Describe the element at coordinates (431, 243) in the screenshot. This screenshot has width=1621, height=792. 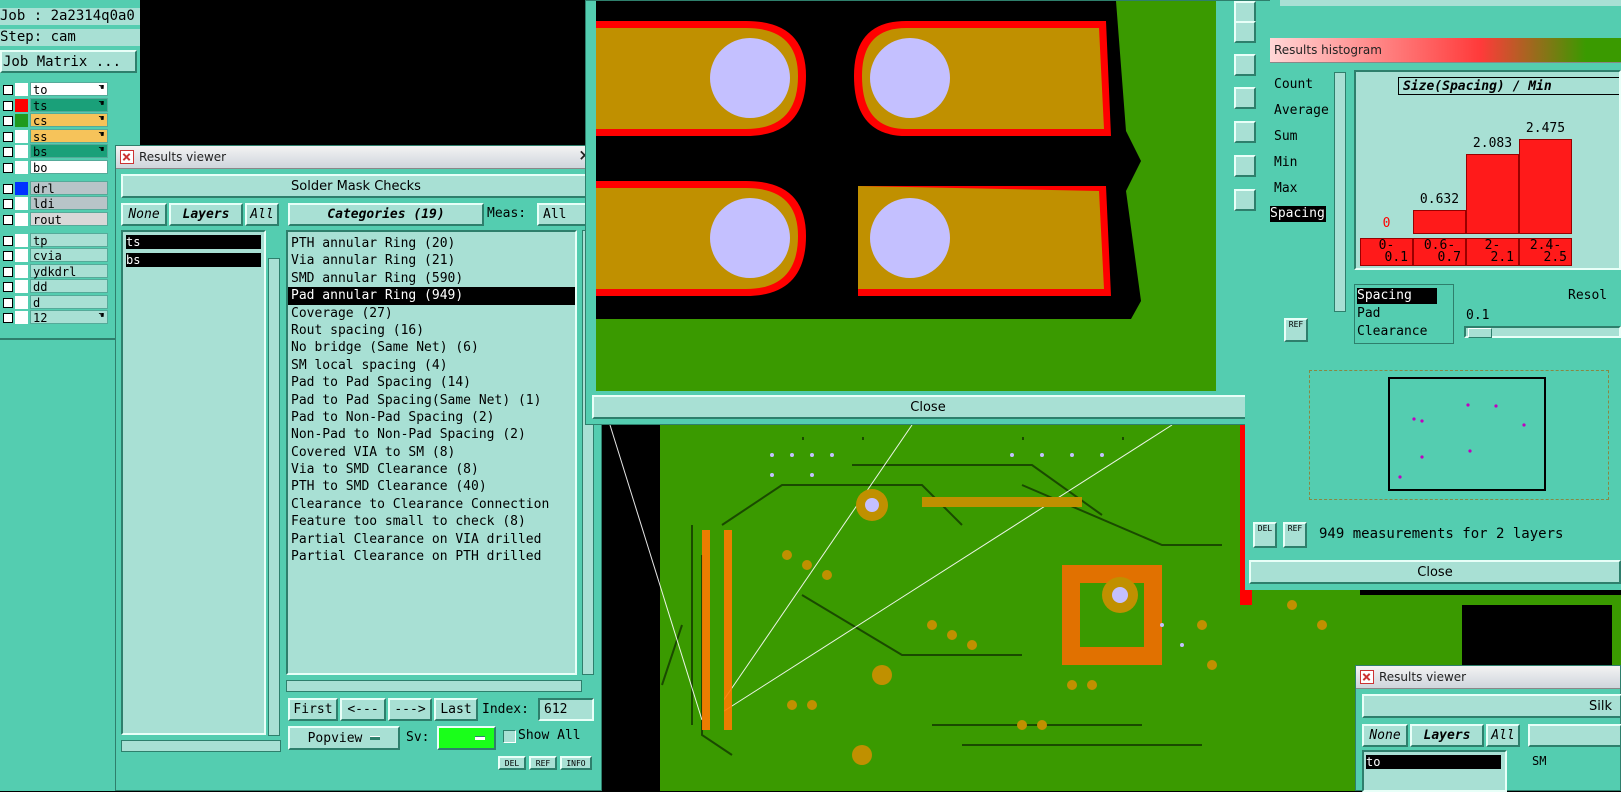
I see `category-item: PTH annular Ring (20)` at that location.